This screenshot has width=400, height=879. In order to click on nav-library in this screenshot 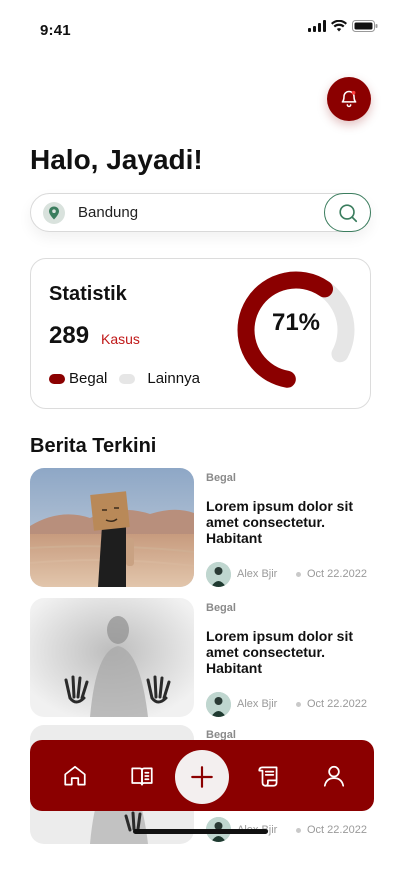, I will do `click(142, 776)`.